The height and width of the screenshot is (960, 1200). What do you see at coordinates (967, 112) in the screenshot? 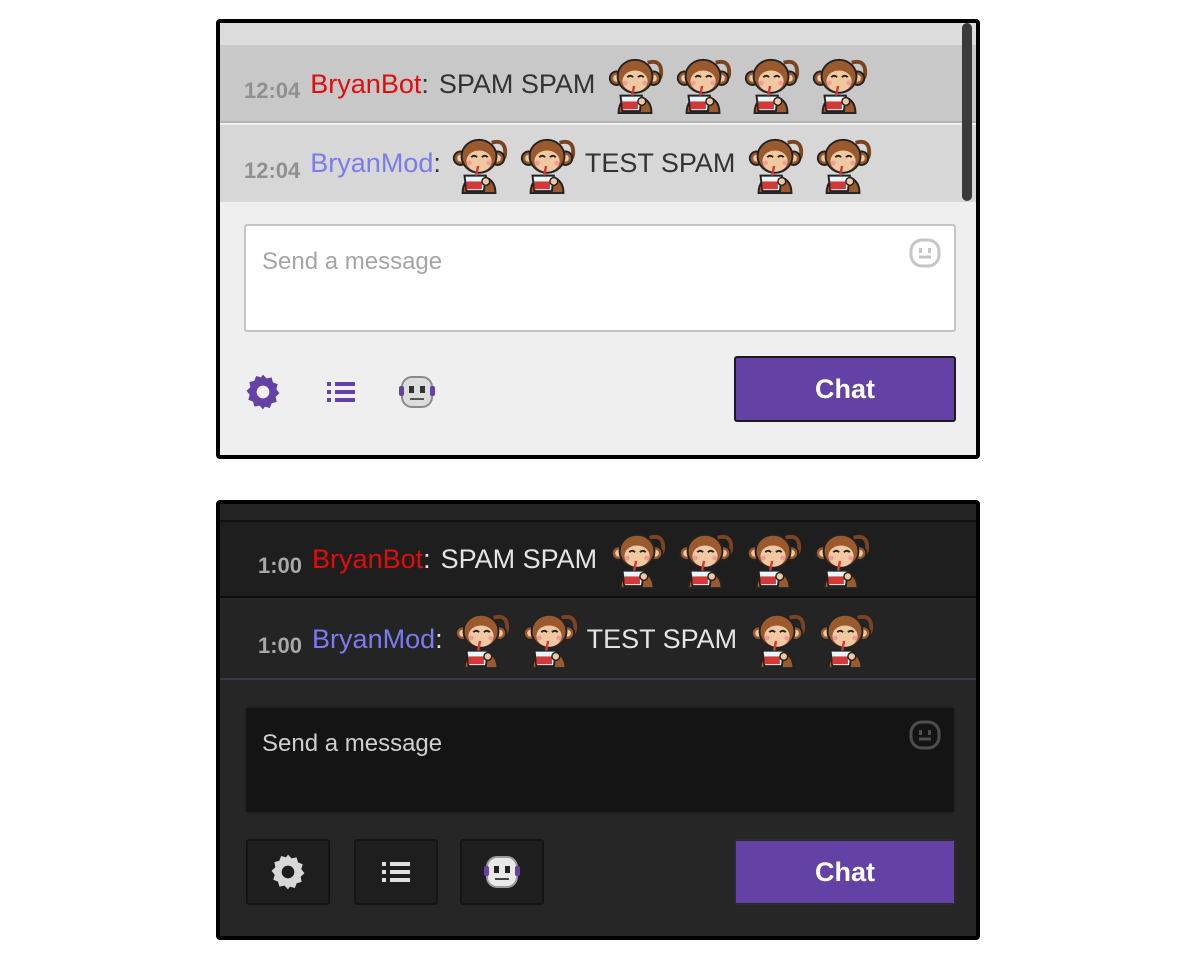
I see `chat-scrollbar` at bounding box center [967, 112].